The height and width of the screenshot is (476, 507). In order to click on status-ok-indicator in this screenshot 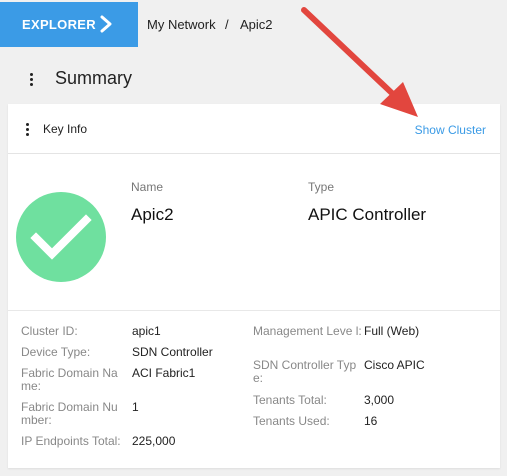, I will do `click(61, 237)`.